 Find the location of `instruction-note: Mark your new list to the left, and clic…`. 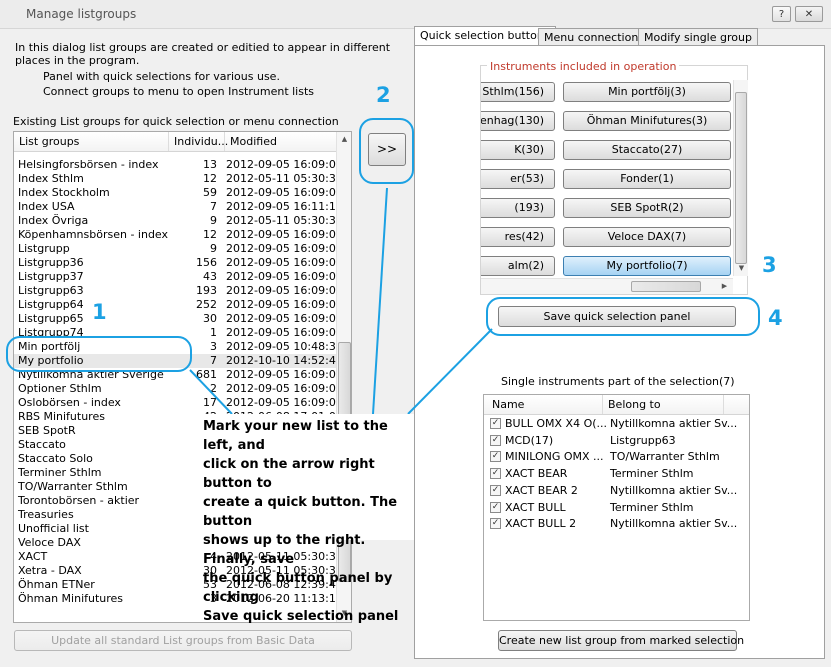

instruction-note: Mark your new list to the left, and clic… is located at coordinates (307, 519).